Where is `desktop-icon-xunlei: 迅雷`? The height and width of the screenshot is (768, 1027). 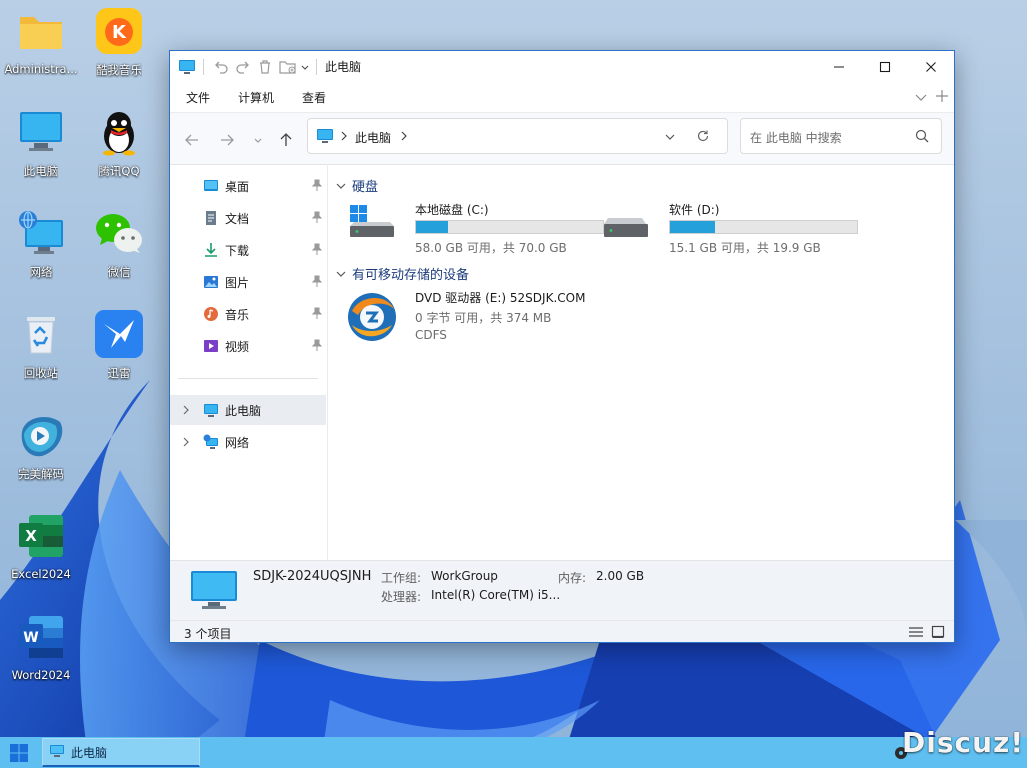
desktop-icon-xunlei: 迅雷 is located at coordinates (119, 354).